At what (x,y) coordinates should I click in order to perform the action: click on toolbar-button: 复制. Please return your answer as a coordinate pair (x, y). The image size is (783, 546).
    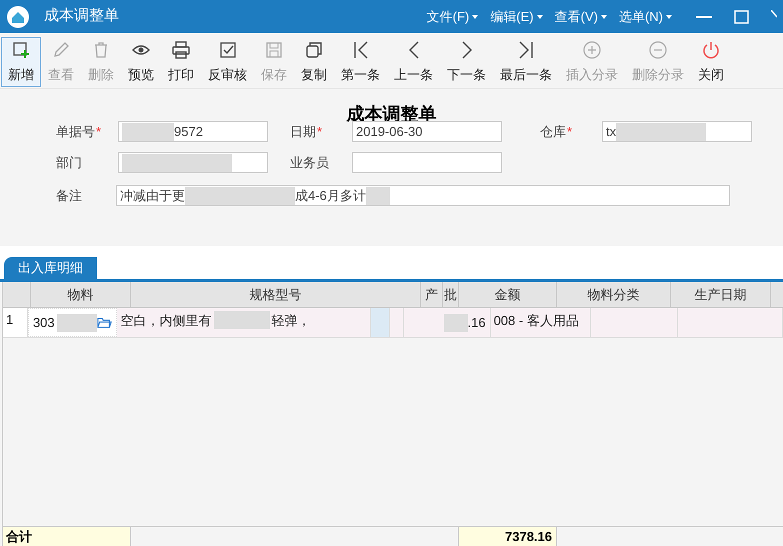
    Looking at the image, I should click on (314, 62).